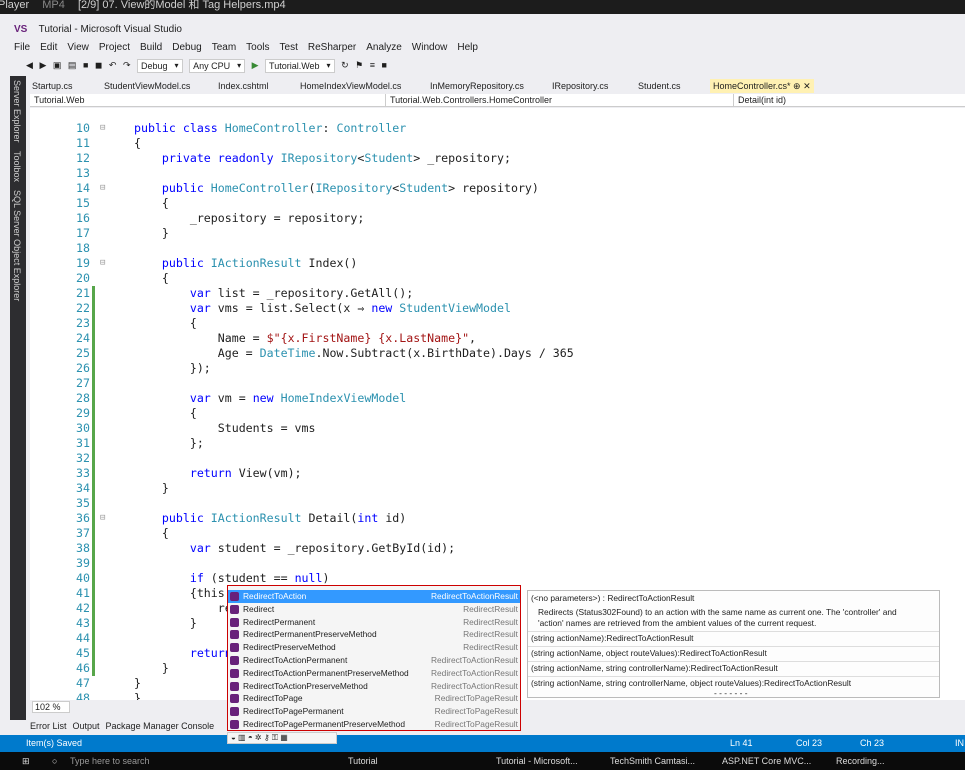 The width and height of the screenshot is (965, 770). I want to click on line-number: 15, so click(83, 203).